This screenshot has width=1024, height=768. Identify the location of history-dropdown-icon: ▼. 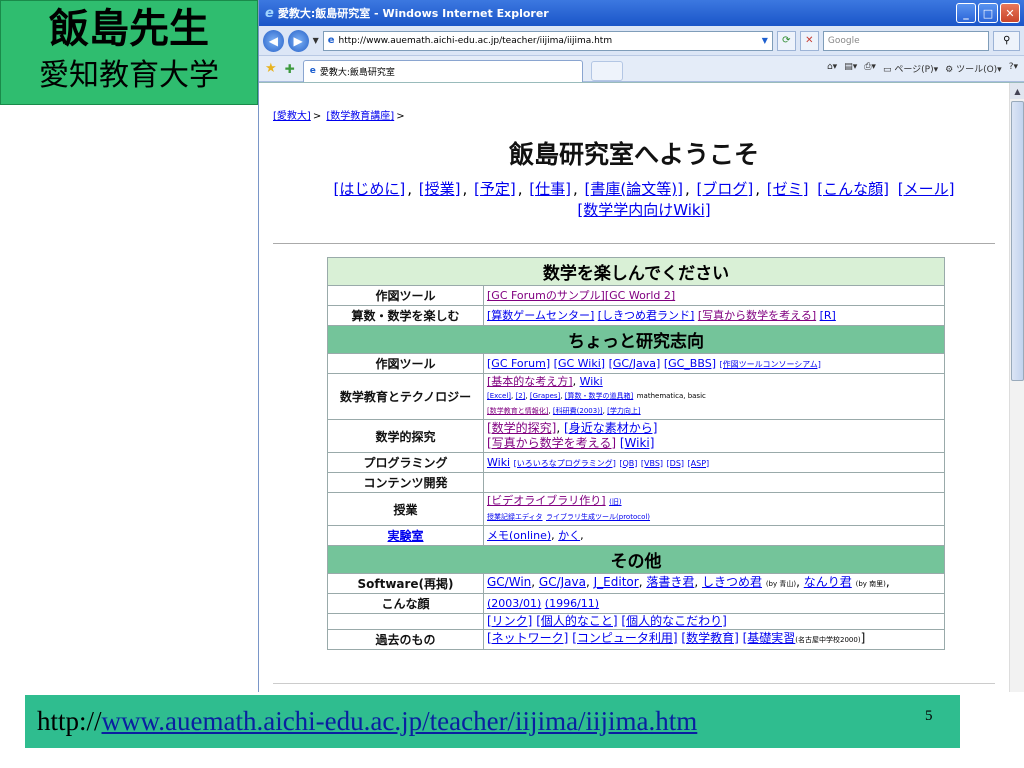
(316, 40).